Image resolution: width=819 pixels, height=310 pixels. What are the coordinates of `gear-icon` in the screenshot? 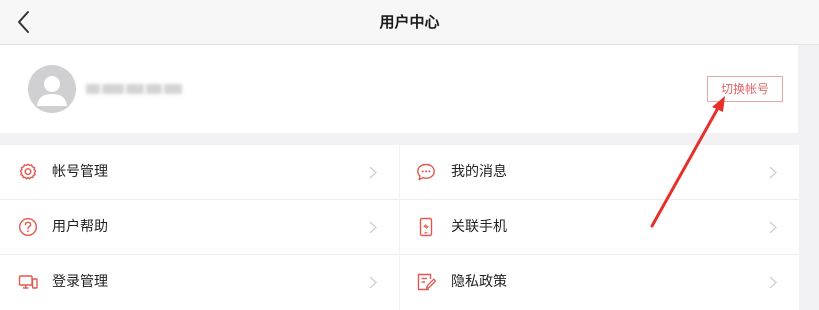 It's located at (28, 171).